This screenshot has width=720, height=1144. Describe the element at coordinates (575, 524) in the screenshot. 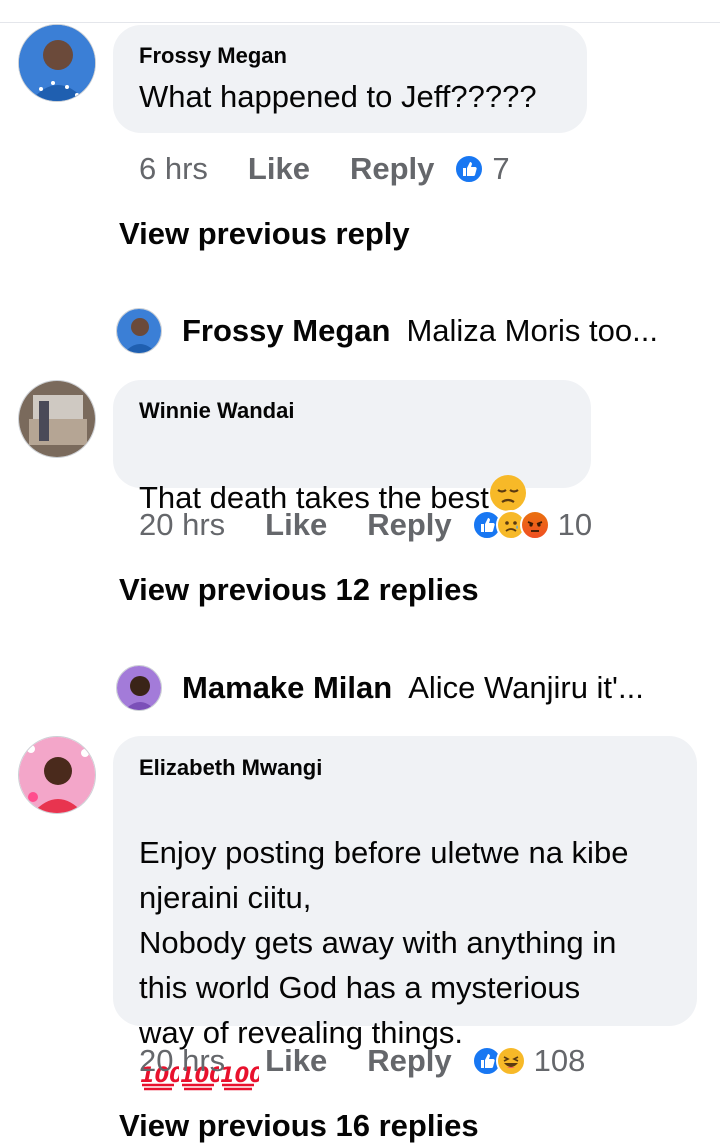

I see `reaction-count: 10` at that location.